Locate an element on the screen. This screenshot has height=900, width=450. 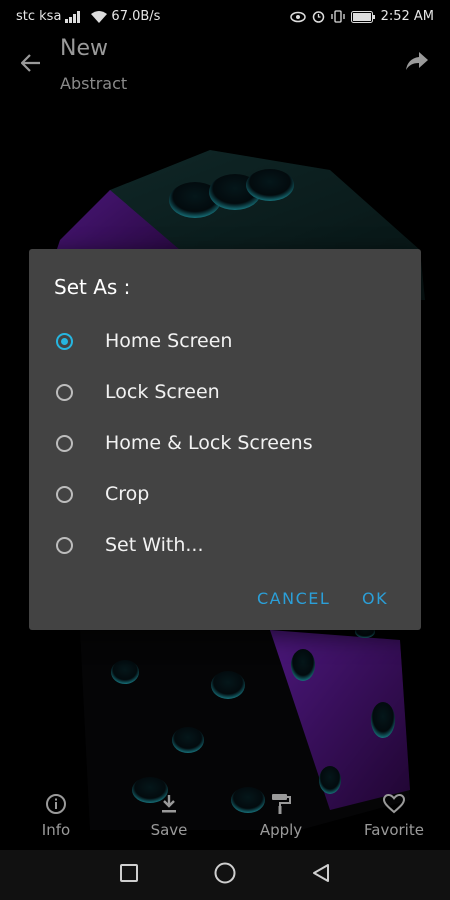
option-home-and-lock-screens: Home & Lock Screens is located at coordinates (225, 443).